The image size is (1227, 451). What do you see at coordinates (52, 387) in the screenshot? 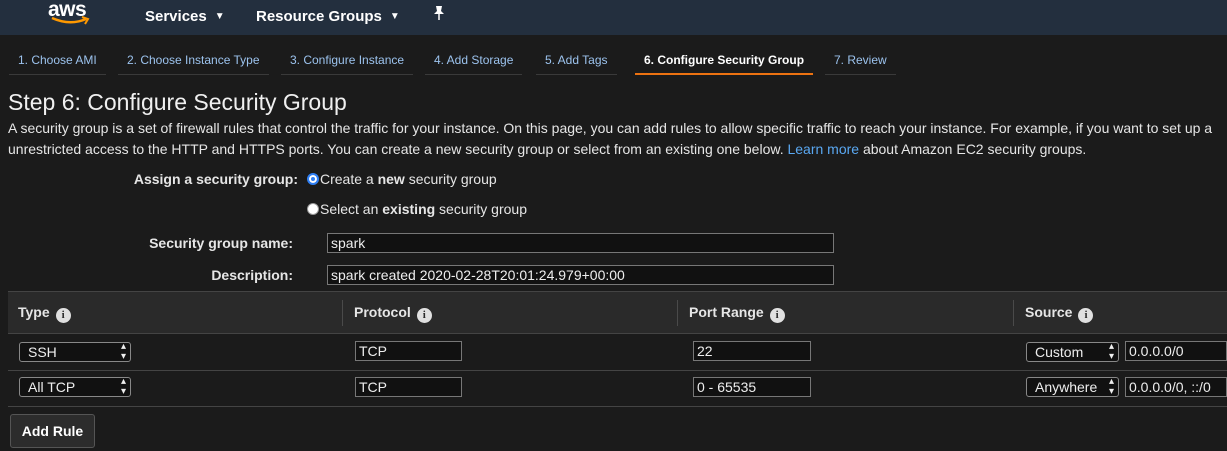
I see `type-select-value: All TCP` at bounding box center [52, 387].